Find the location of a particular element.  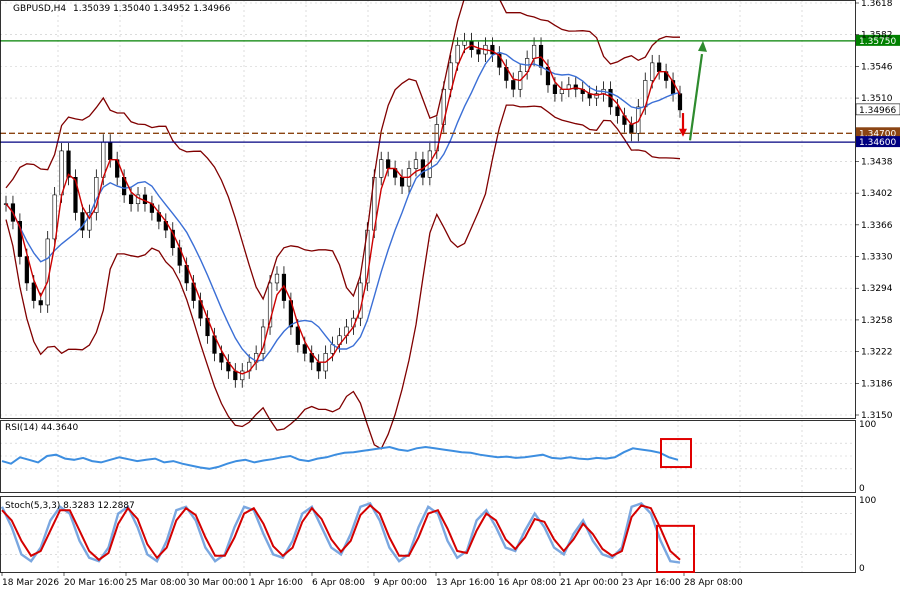

time-tick-label: 28 Apr 08:00 is located at coordinates (713, 583).